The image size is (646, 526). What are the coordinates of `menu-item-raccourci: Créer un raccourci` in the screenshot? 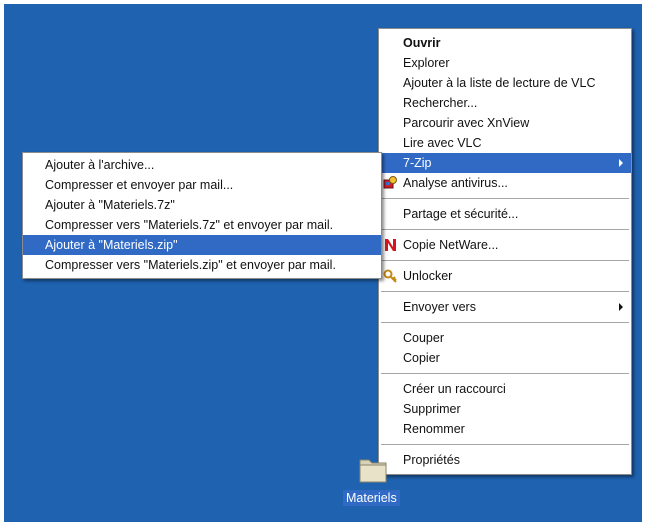 It's located at (505, 389).